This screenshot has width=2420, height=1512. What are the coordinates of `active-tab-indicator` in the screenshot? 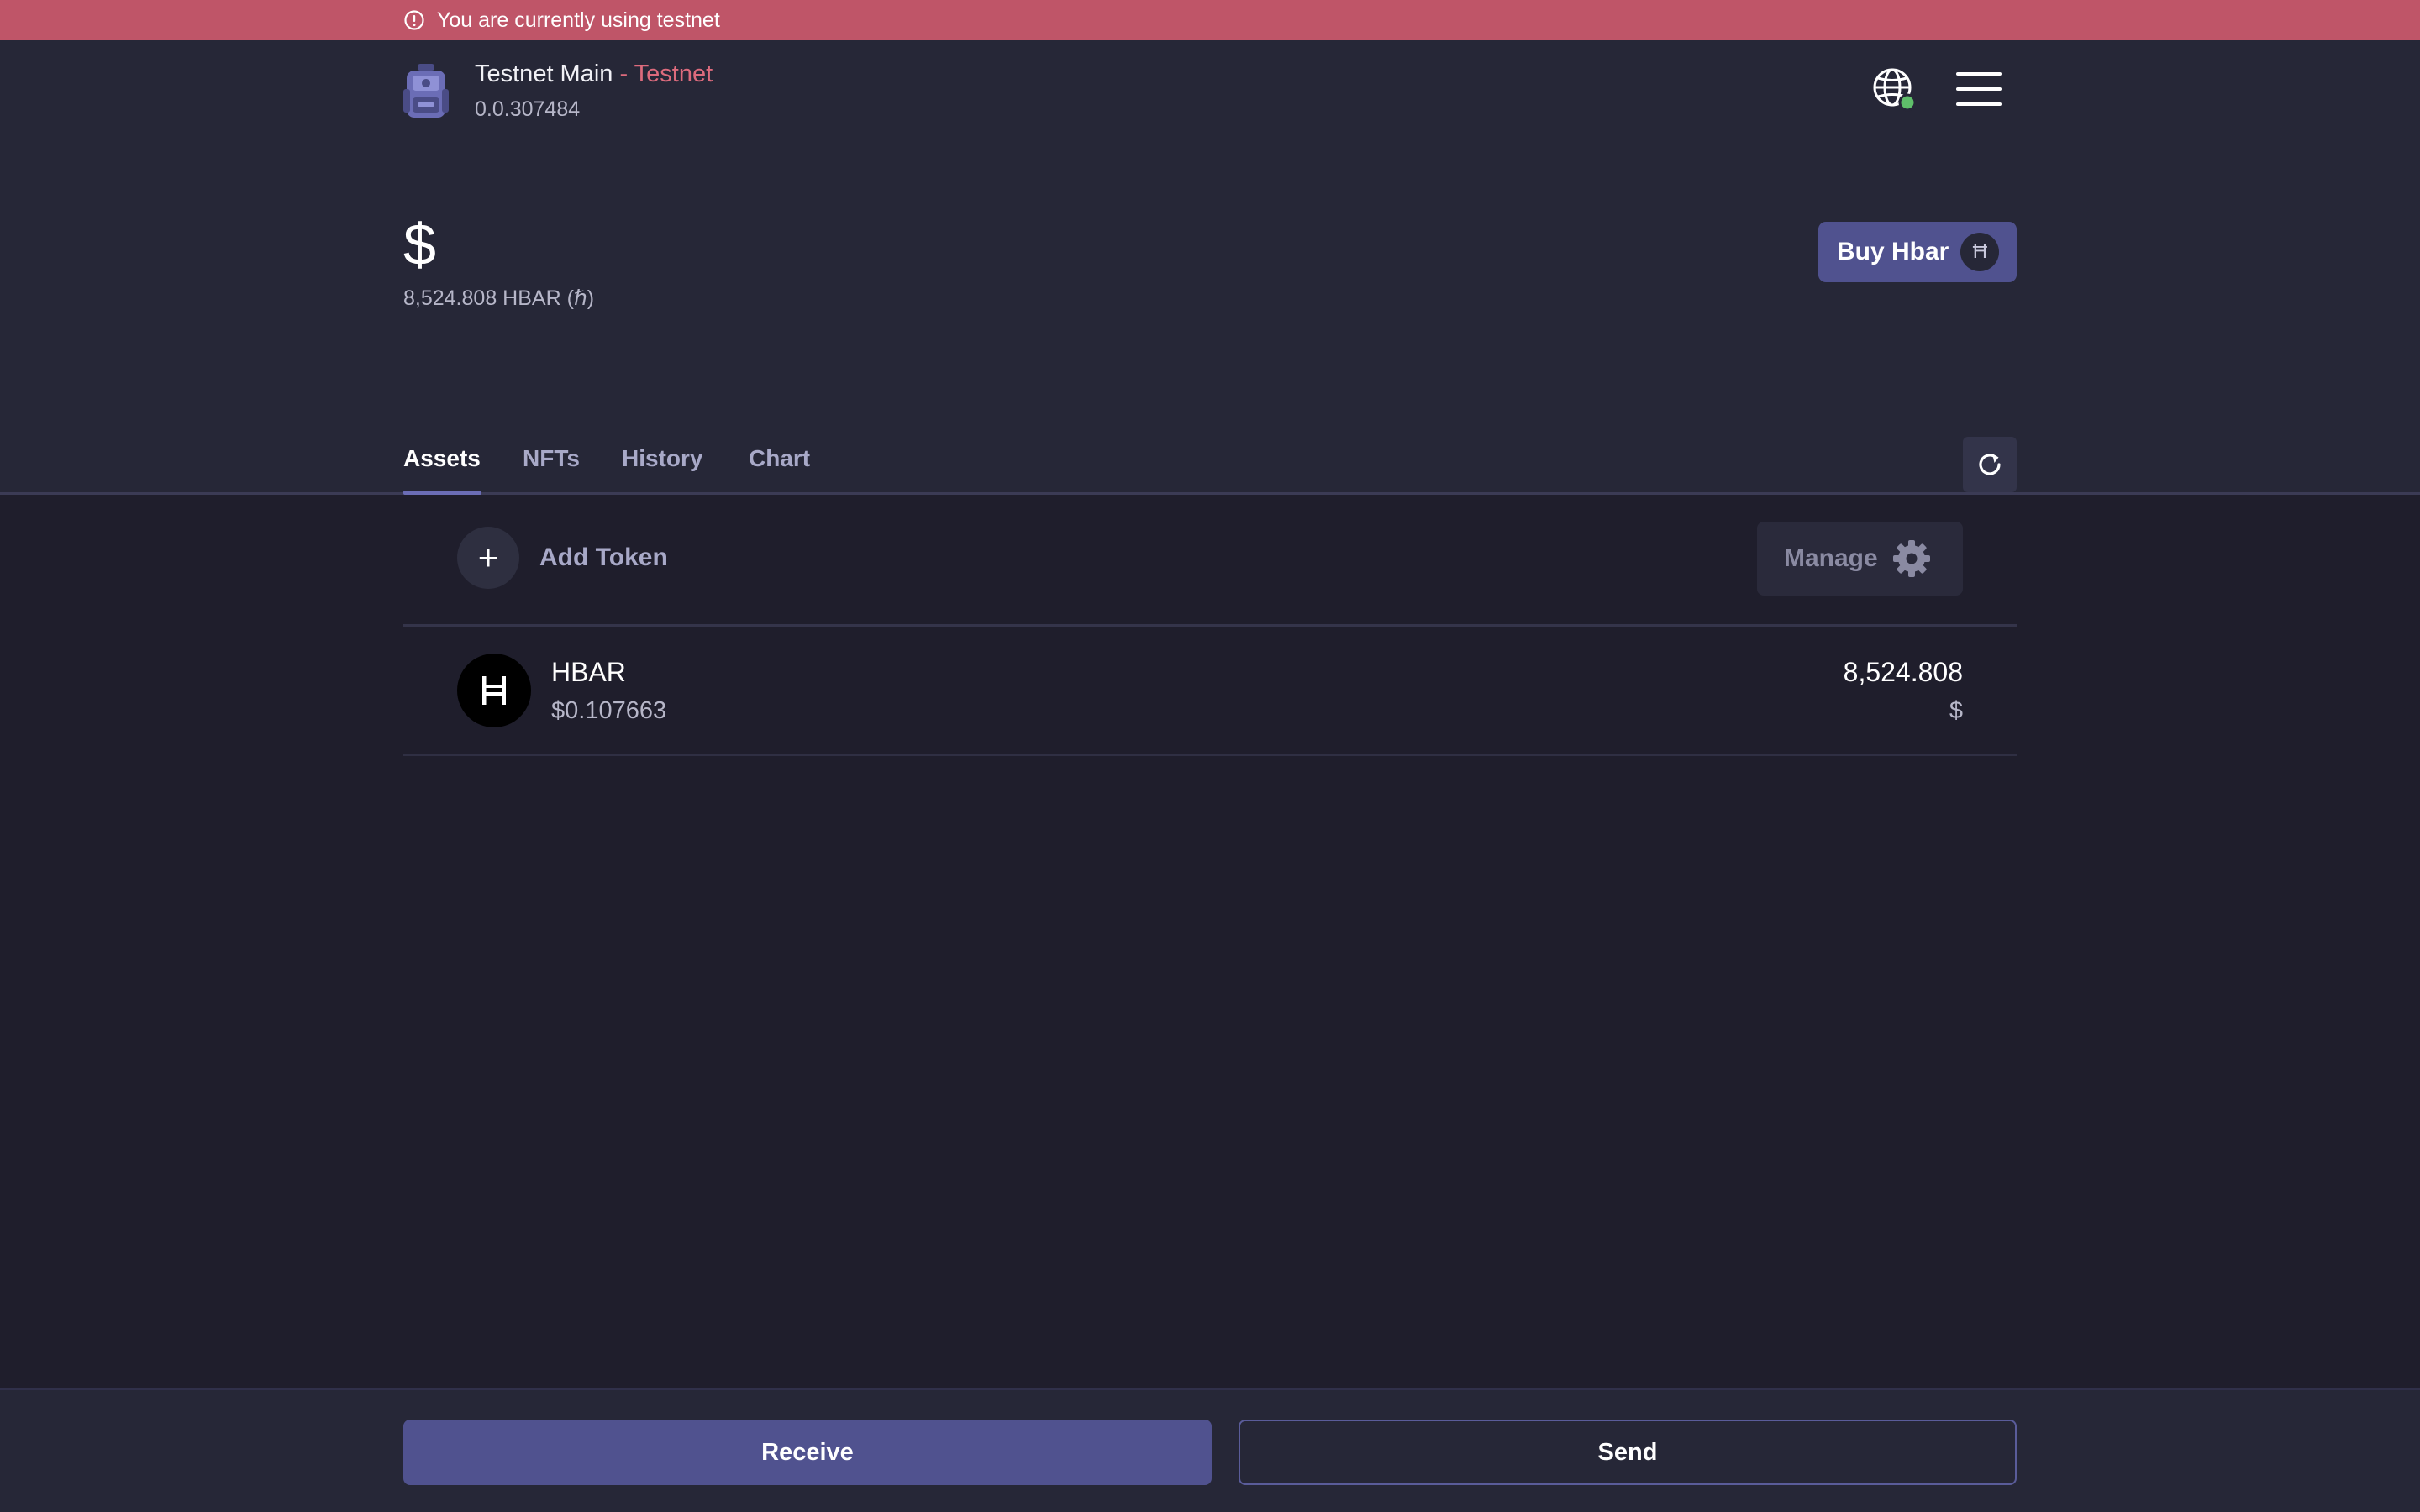 It's located at (442, 493).